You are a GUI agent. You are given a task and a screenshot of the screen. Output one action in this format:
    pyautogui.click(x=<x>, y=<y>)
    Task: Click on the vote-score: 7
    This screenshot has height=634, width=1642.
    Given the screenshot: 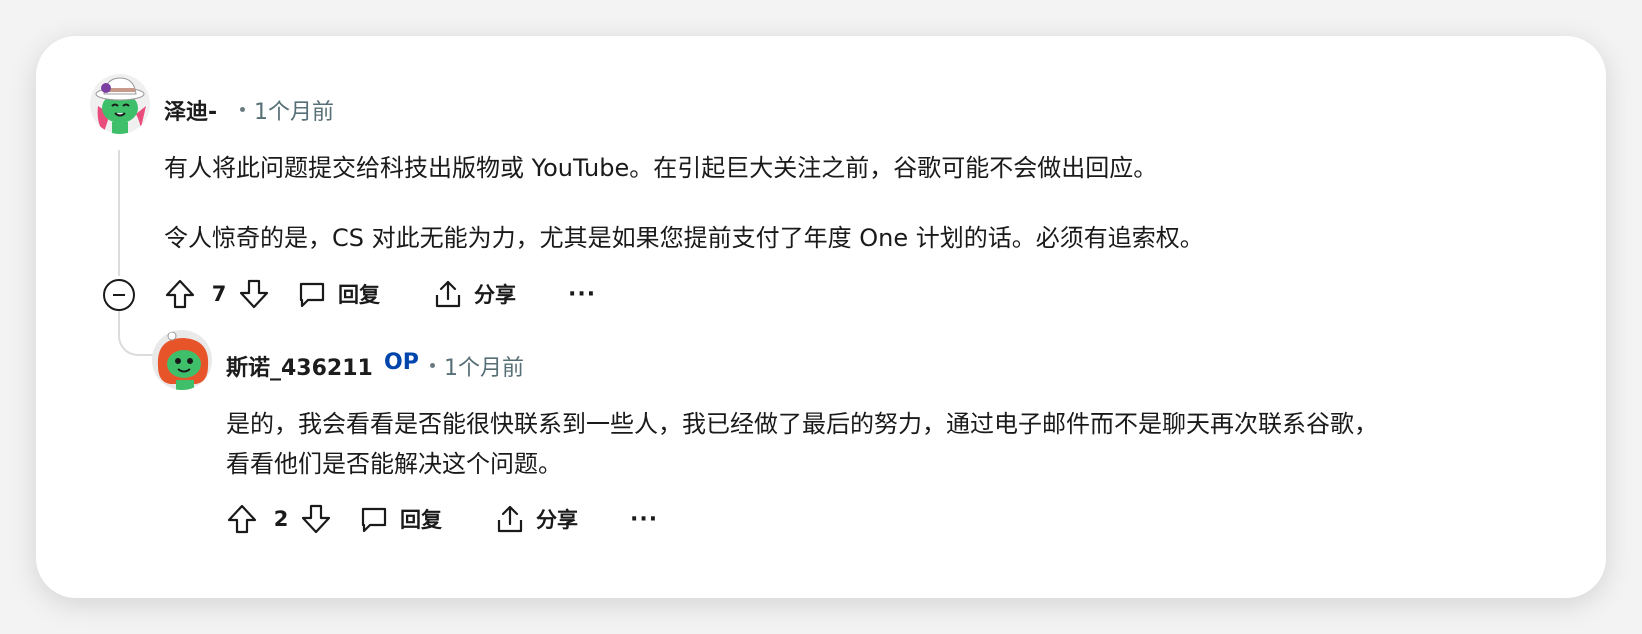 What is the action you would take?
    pyautogui.click(x=219, y=294)
    